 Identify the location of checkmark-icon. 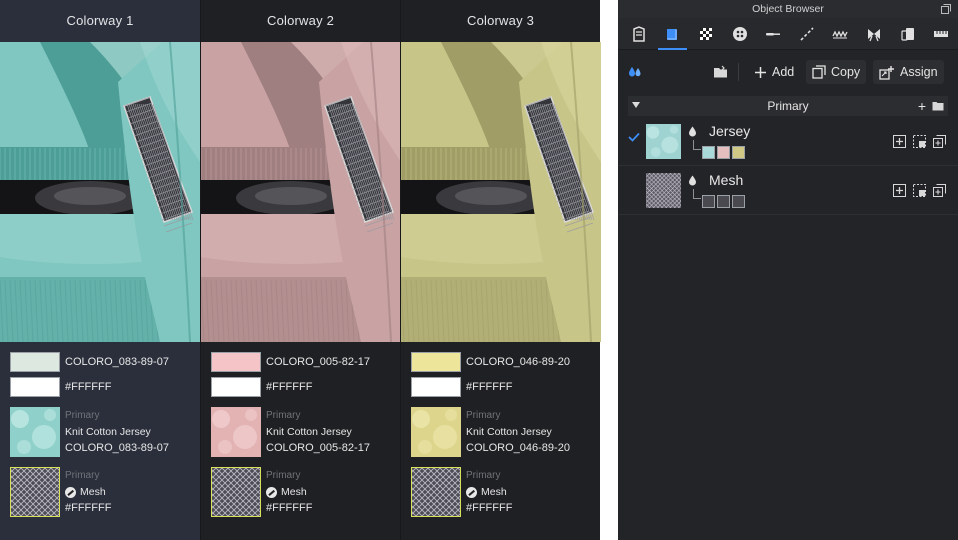
(634, 137).